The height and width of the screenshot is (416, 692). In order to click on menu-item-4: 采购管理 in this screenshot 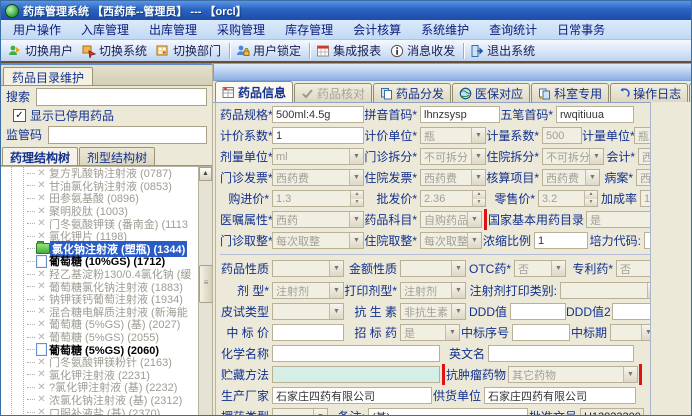, I will do `click(241, 29)`.